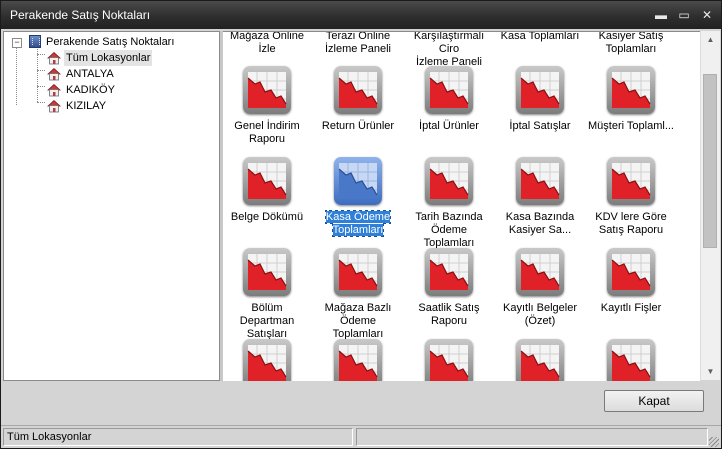  I want to click on vertical-scrollbar: ▲ ▼, so click(710, 205).